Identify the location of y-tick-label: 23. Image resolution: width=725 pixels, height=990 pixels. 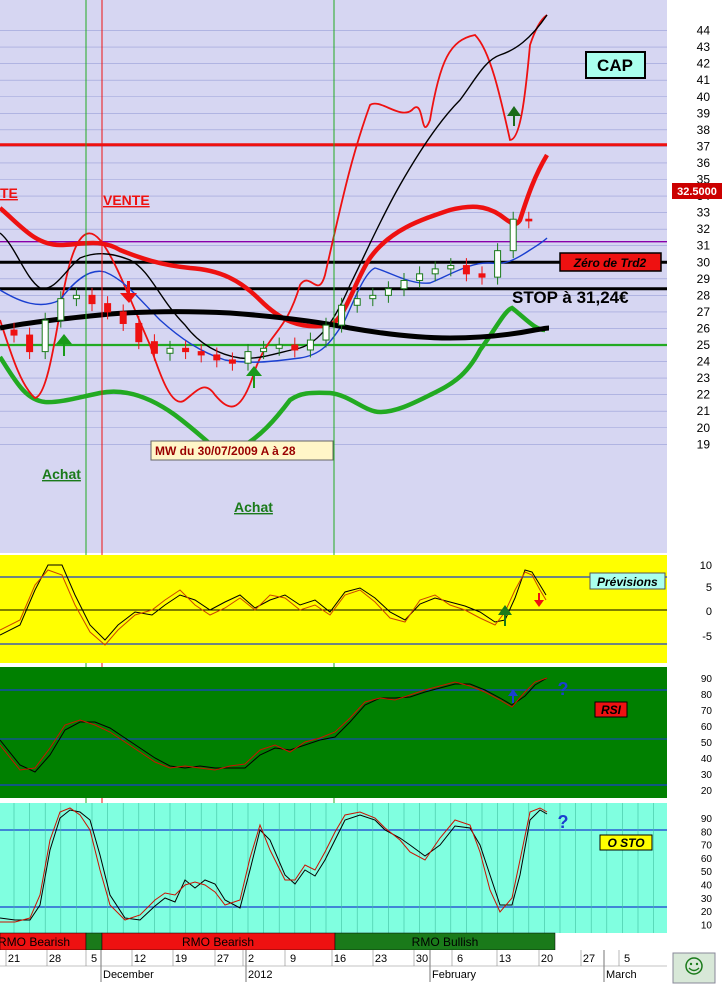
(704, 378).